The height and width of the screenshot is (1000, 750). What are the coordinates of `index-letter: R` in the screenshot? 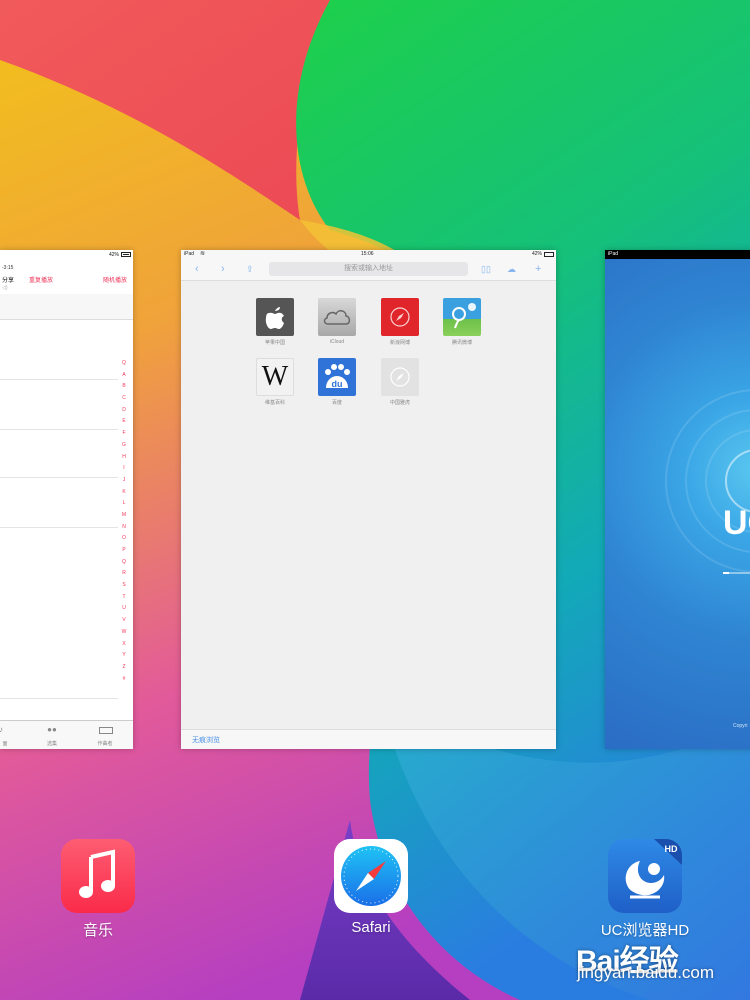 It's located at (124, 574).